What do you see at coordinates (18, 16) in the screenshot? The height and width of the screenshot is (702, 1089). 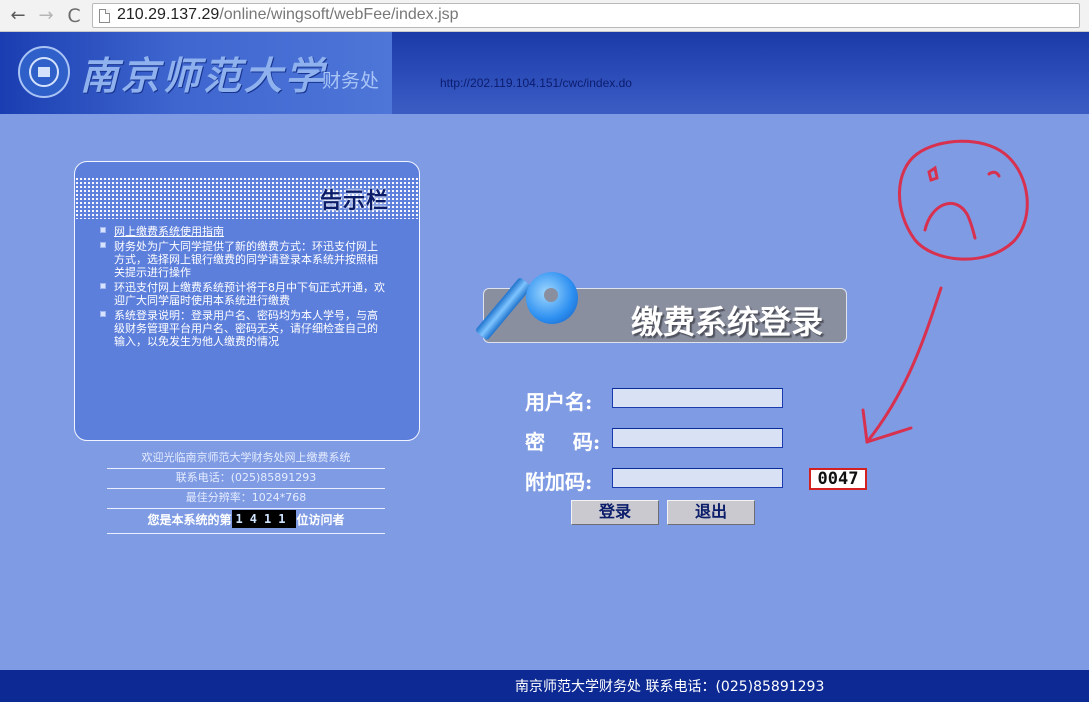 I see `back-arrow-icon: ←` at bounding box center [18, 16].